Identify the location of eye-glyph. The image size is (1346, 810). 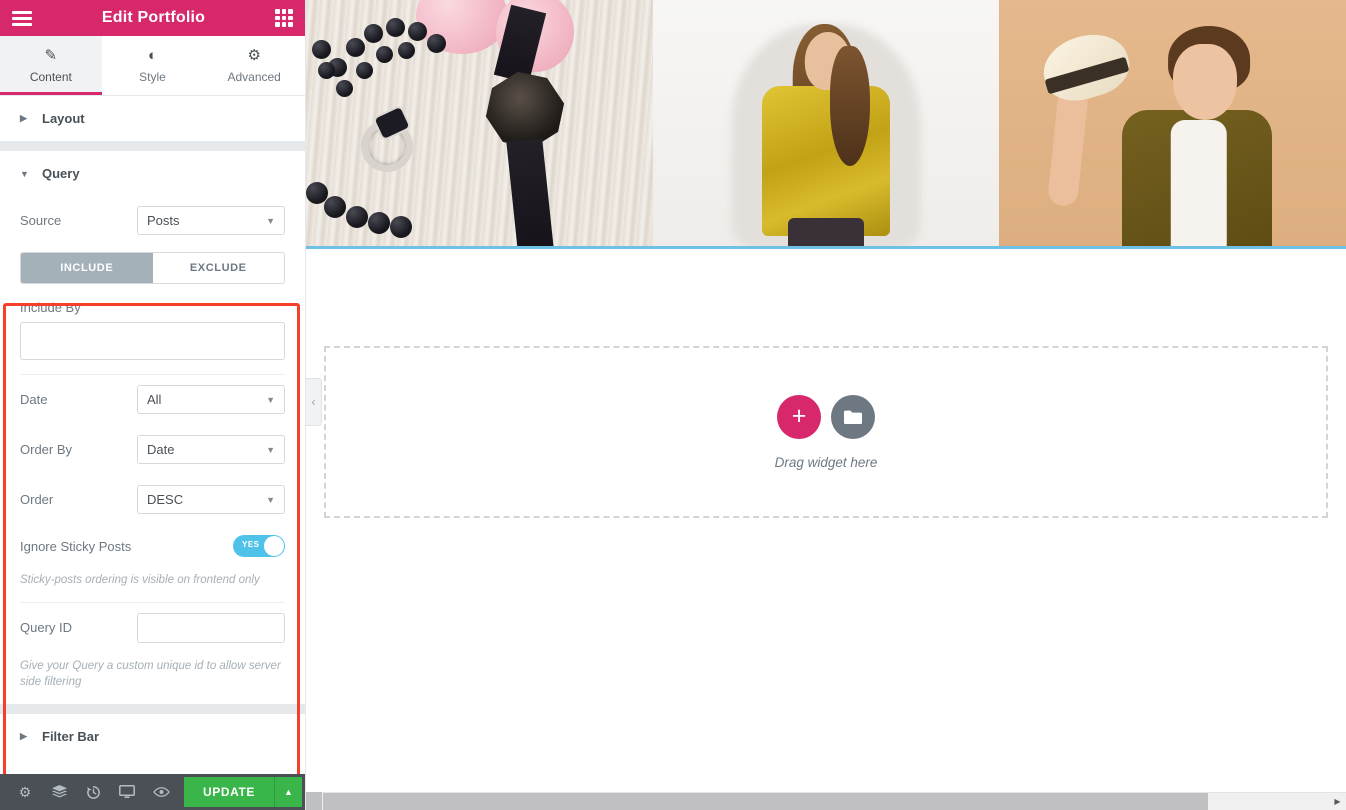
(161, 792).